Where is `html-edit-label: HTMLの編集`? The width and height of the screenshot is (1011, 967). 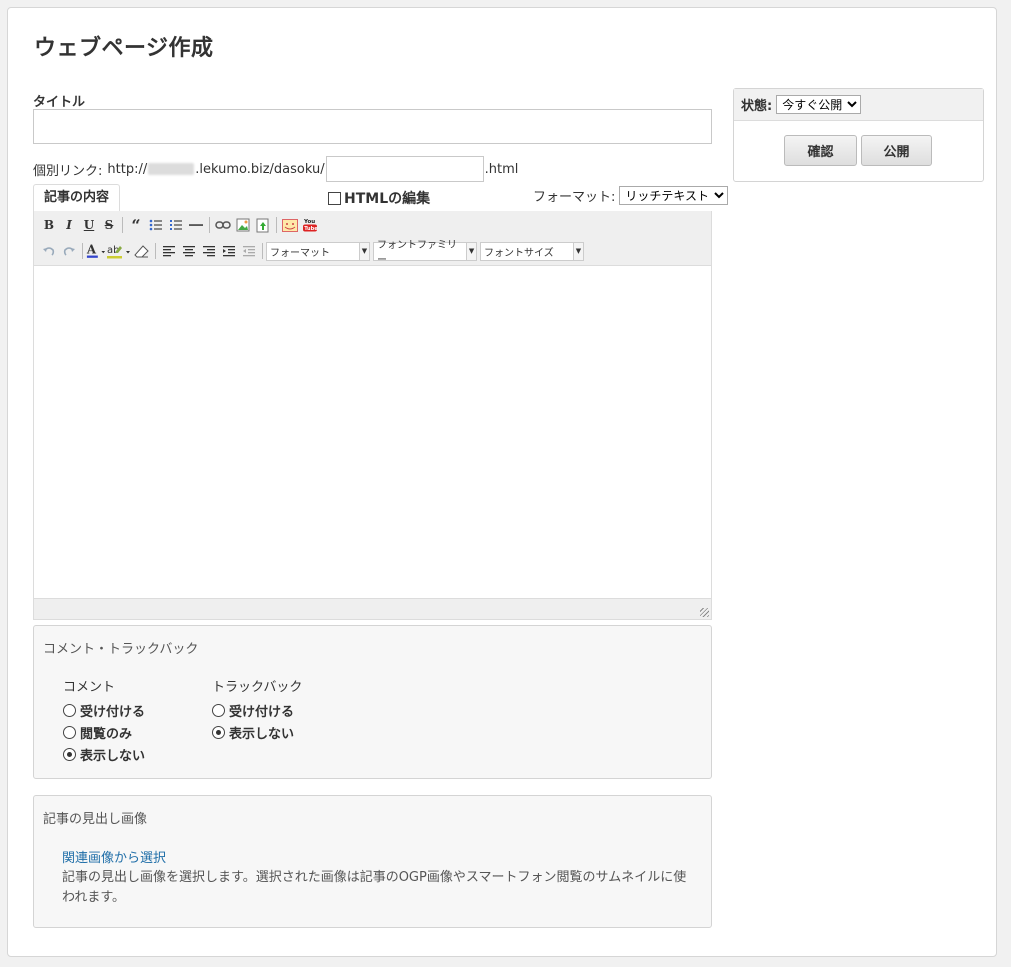 html-edit-label: HTMLの編集 is located at coordinates (387, 199).